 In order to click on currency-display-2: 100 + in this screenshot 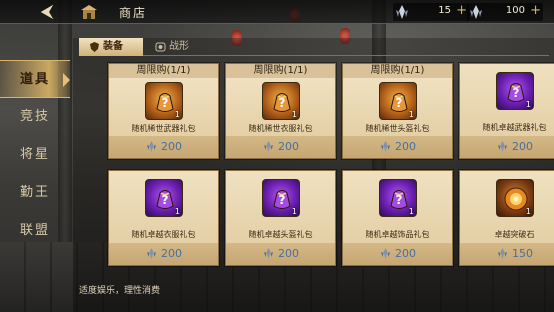, I will do `click(505, 12)`.